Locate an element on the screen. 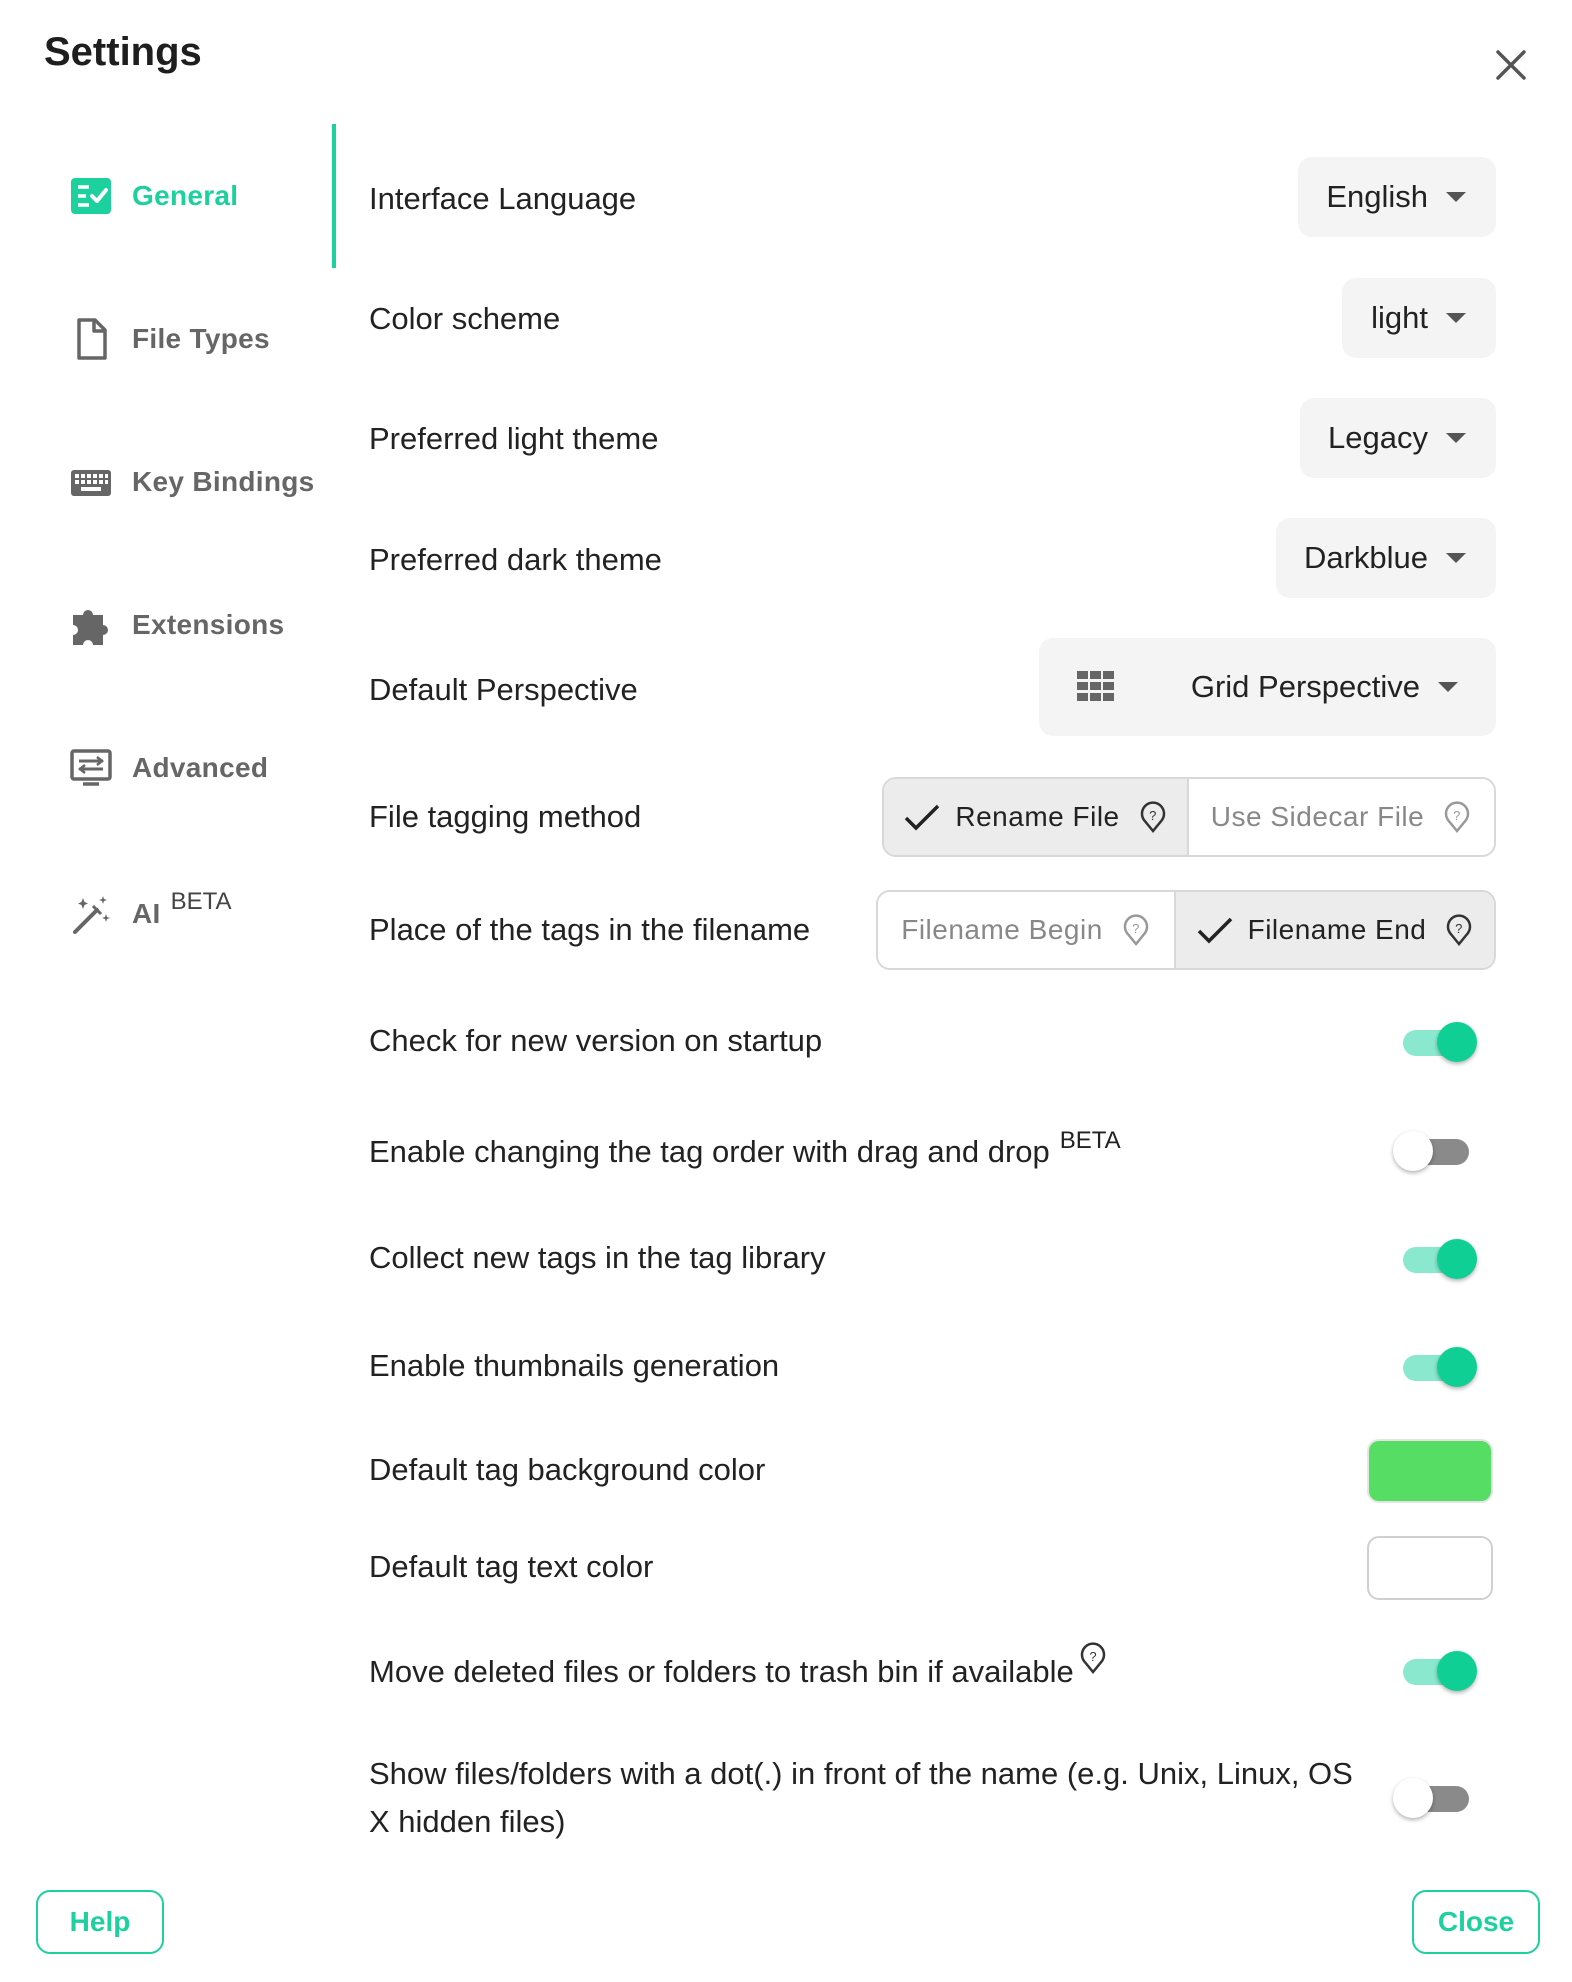  select-value: Darkblue is located at coordinates (1365, 557).